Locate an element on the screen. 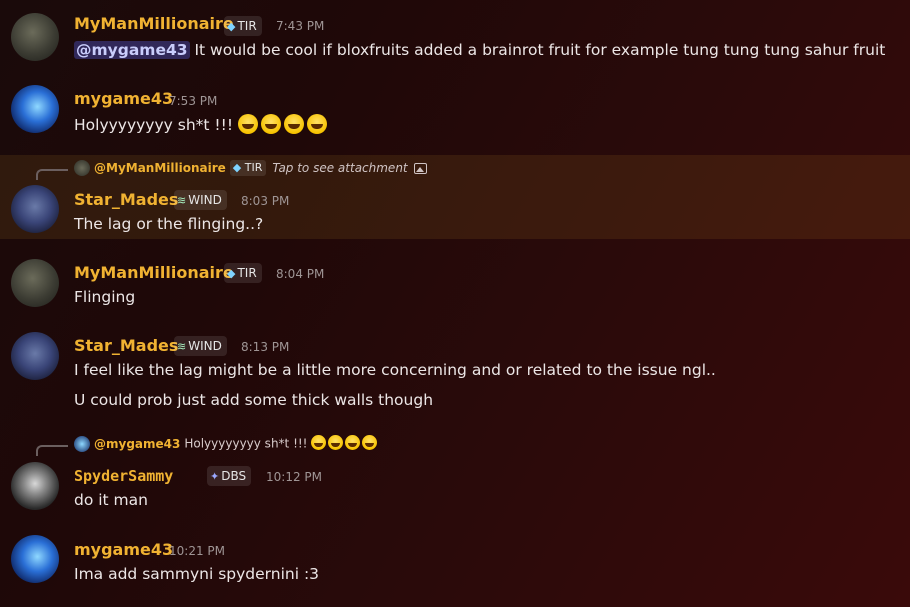 The image size is (910, 607). message-text: Flinging is located at coordinates (105, 297).